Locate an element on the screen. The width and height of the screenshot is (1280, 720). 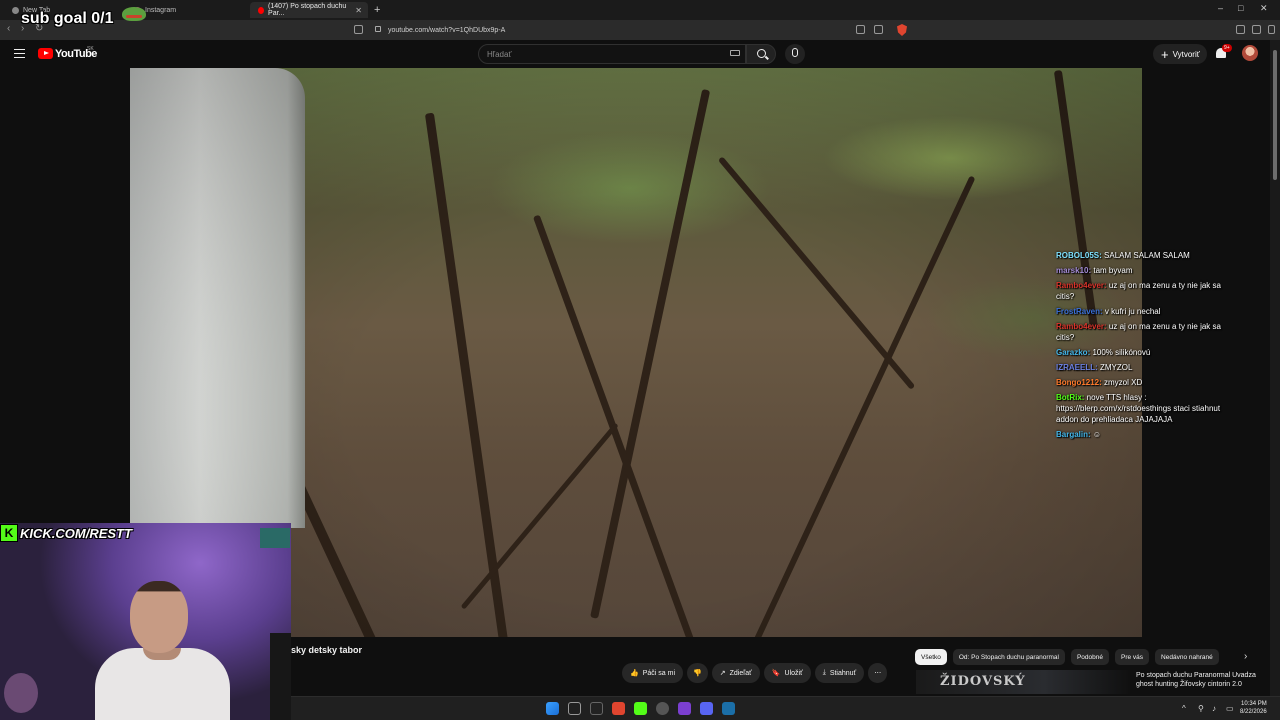
chat-message: ROBOL05S: SALAM SALAM SALAM is located at coordinates (1123, 255).